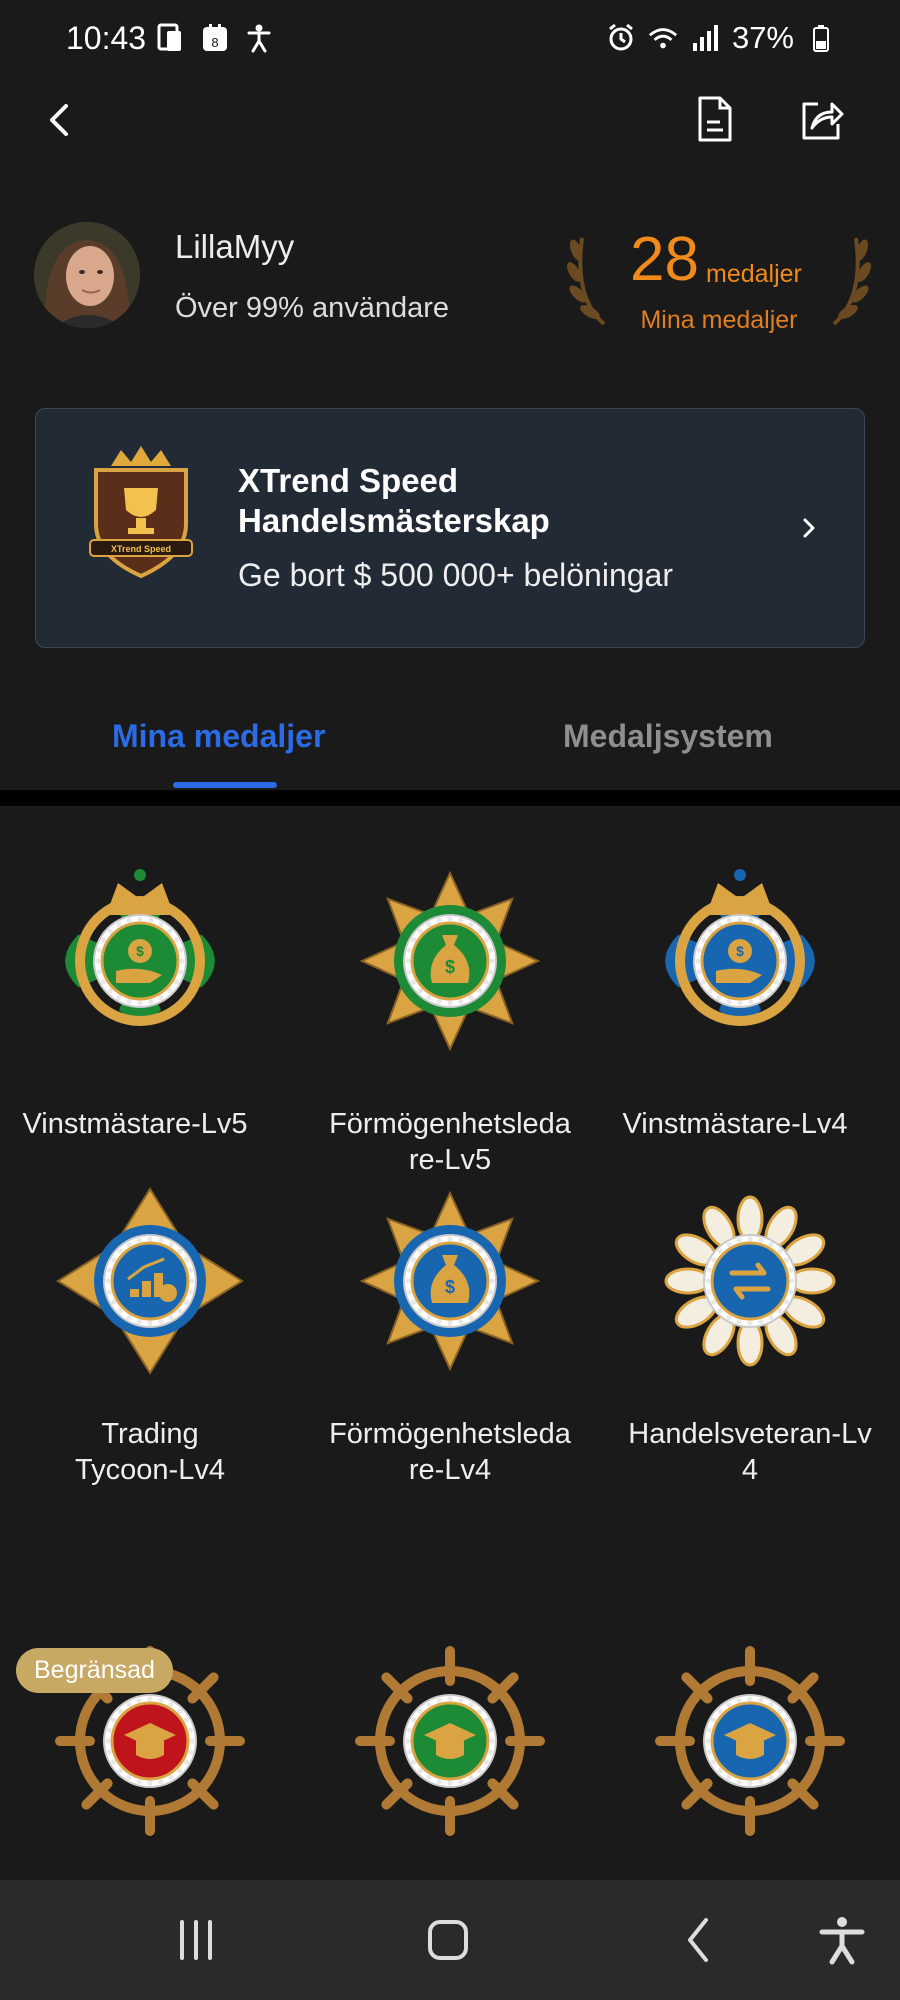 The width and height of the screenshot is (900, 2000). I want to click on tab-my-medals: Mina medaljer, so click(218, 736).